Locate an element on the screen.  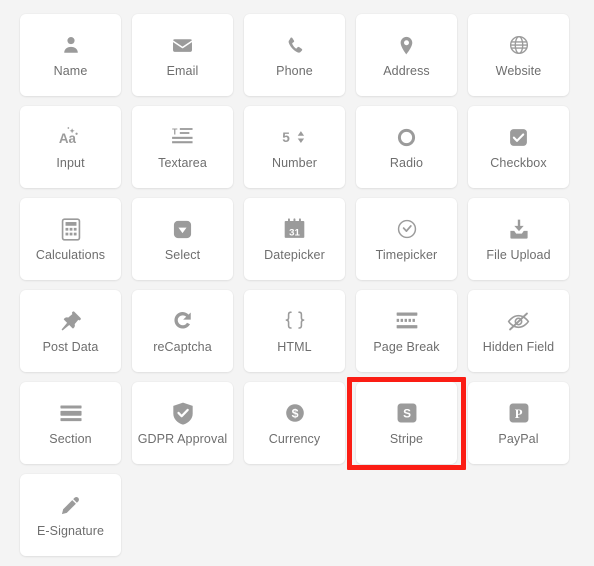
field-card-label: Currency is located at coordinates (294, 439).